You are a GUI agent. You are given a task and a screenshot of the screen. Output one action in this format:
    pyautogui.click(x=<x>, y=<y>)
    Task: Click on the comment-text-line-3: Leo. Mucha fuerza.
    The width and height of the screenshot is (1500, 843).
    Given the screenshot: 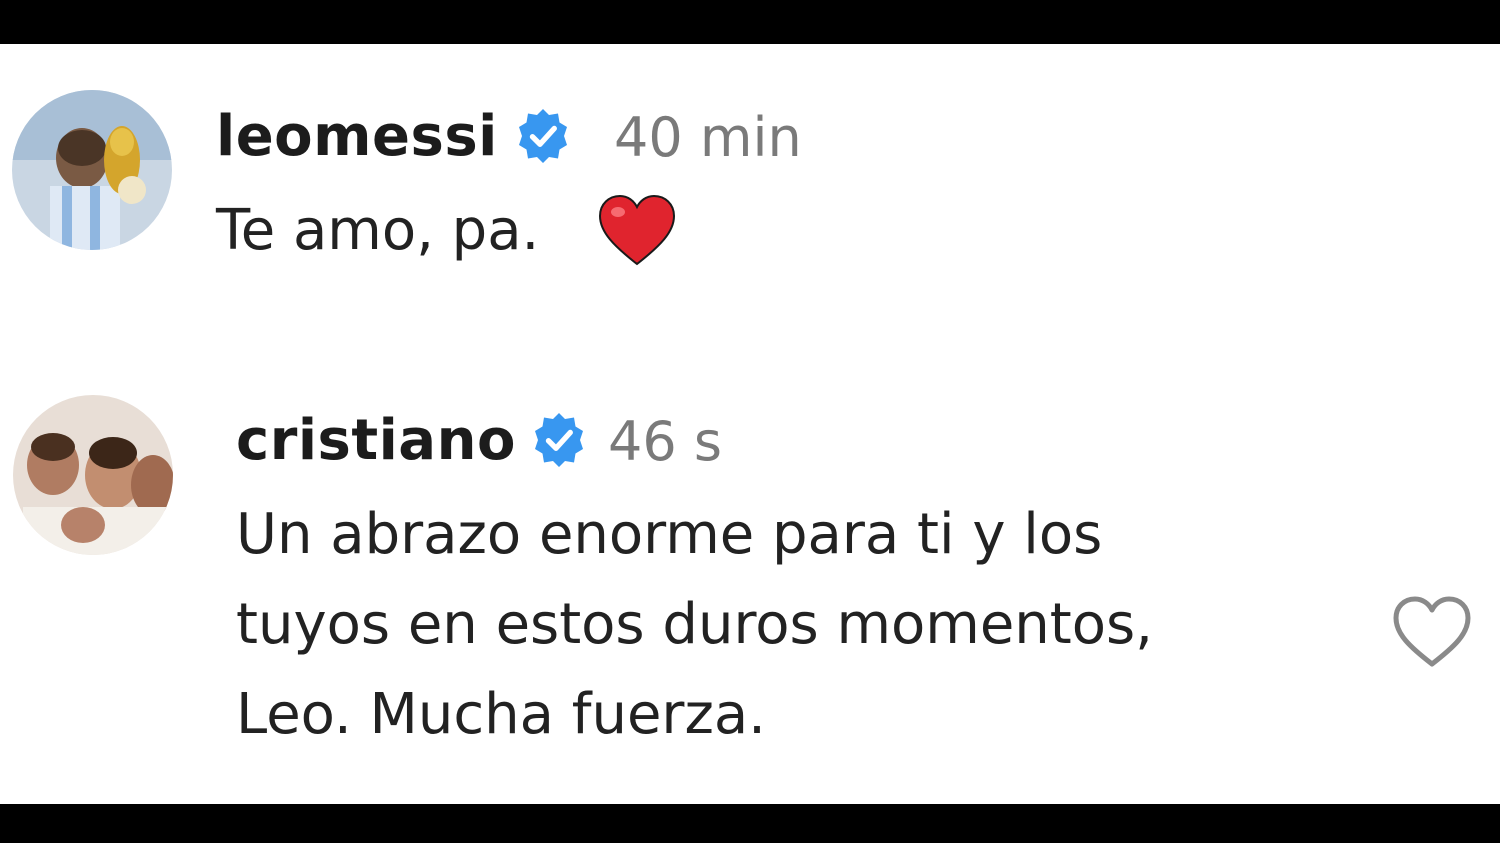 What is the action you would take?
    pyautogui.click(x=501, y=714)
    